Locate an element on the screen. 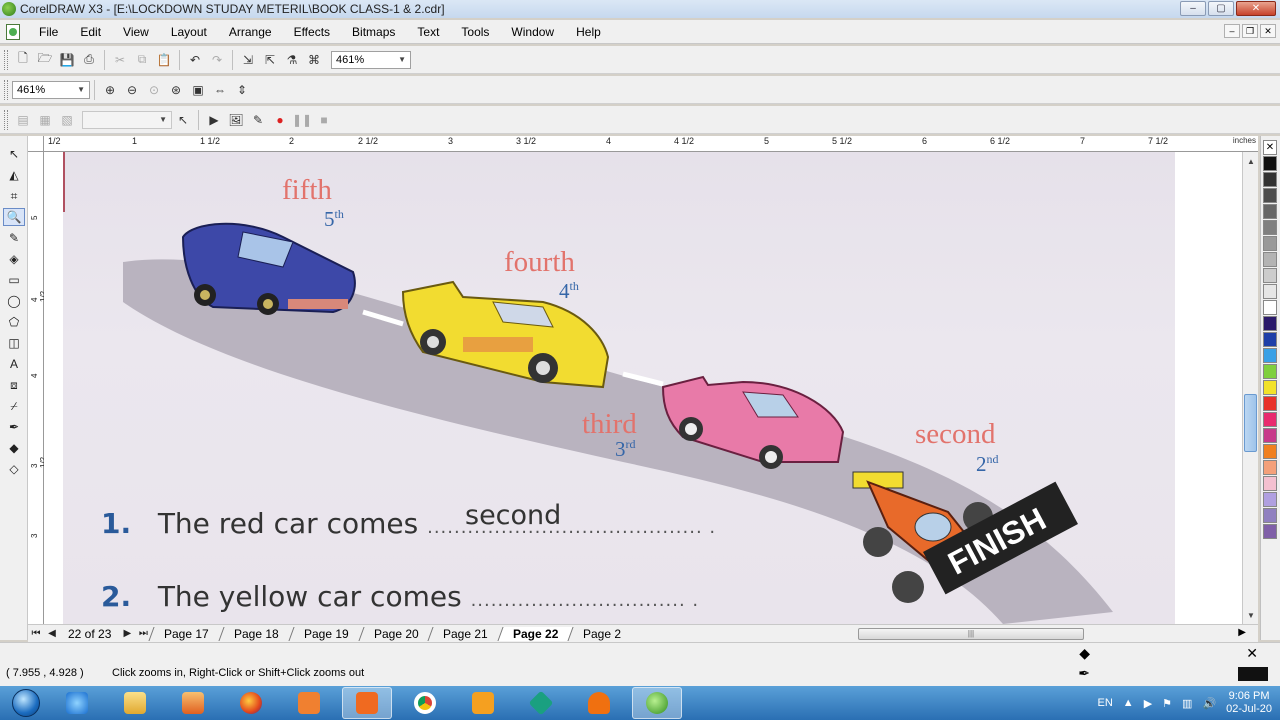  menu-arrange: Arrange is located at coordinates (250, 32).